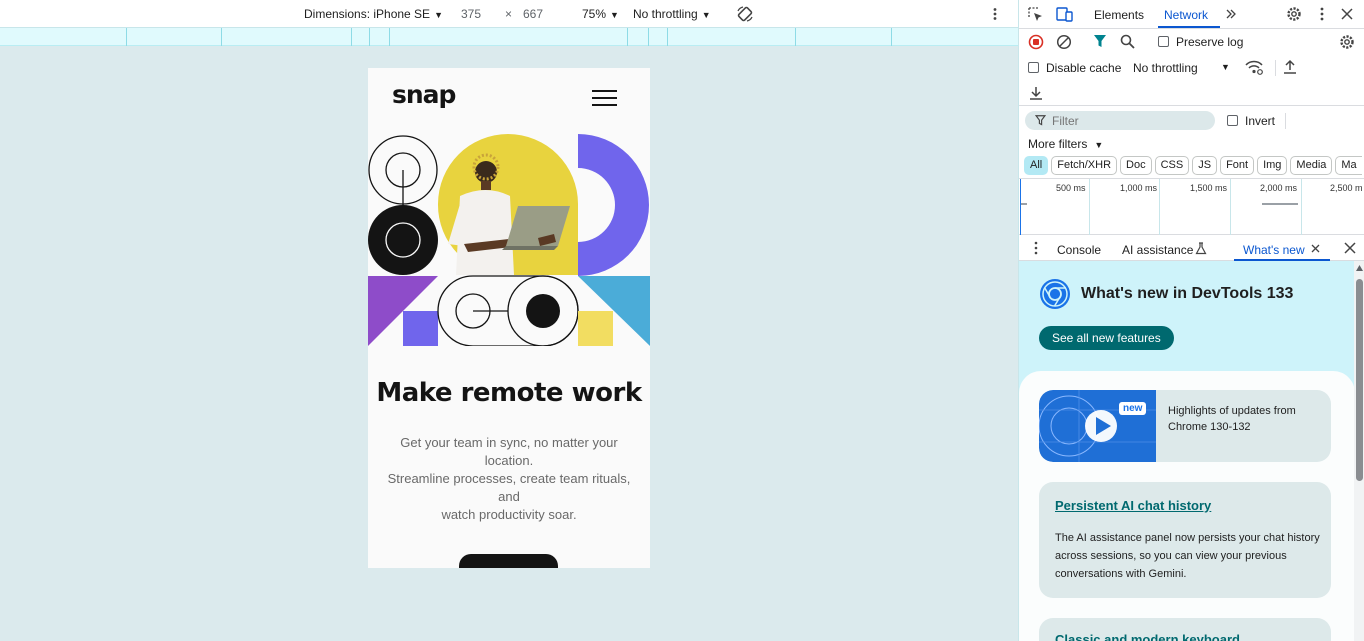 This screenshot has width=1364, height=641. What do you see at coordinates (1079, 250) in the screenshot?
I see `tab-console: Console` at bounding box center [1079, 250].